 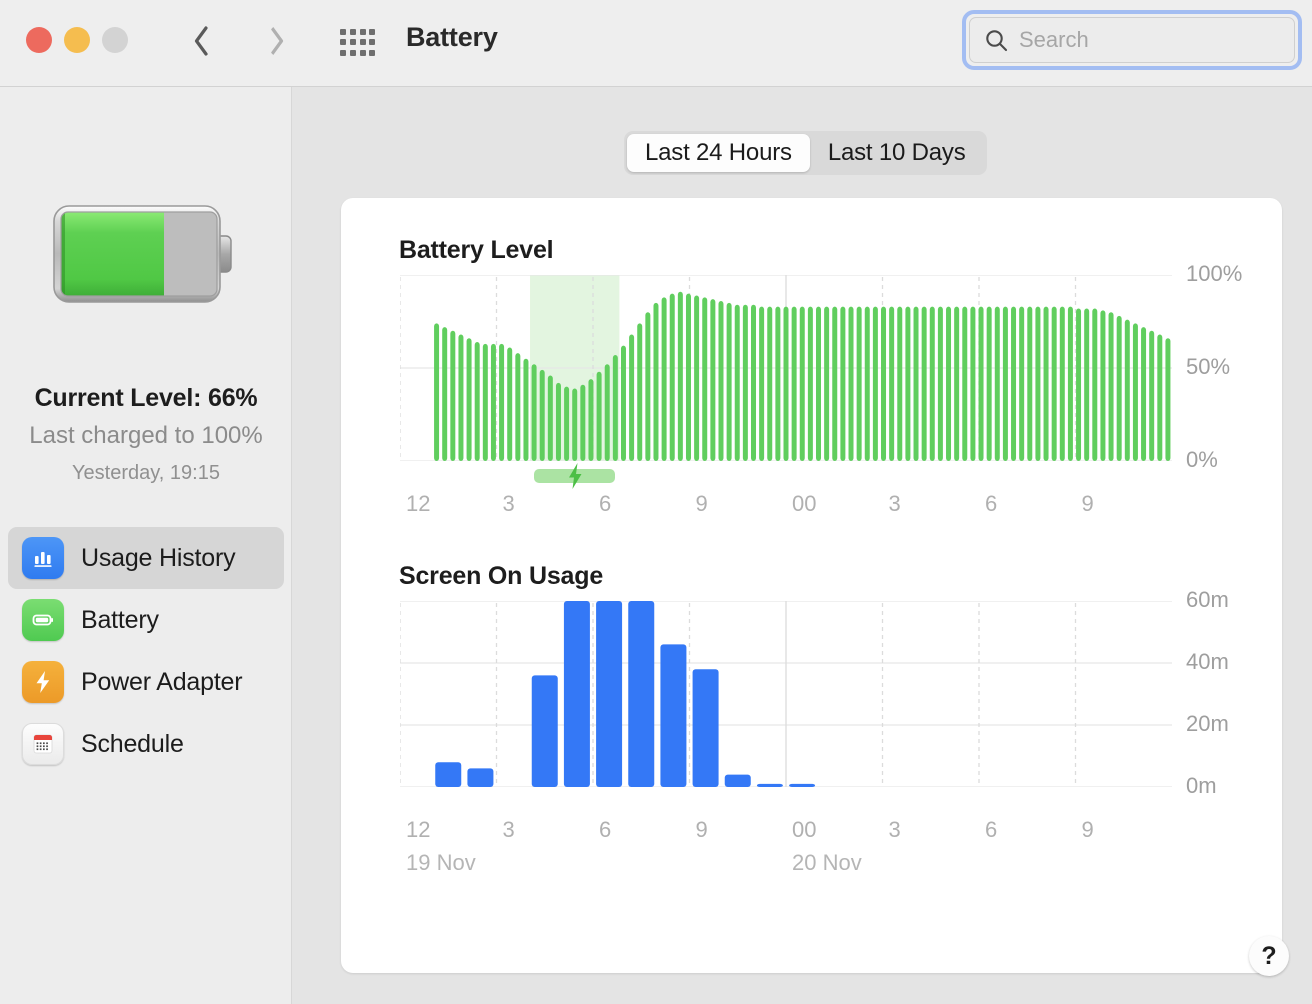 What do you see at coordinates (786, 694) in the screenshot?
I see `screen-on-usage-chart` at bounding box center [786, 694].